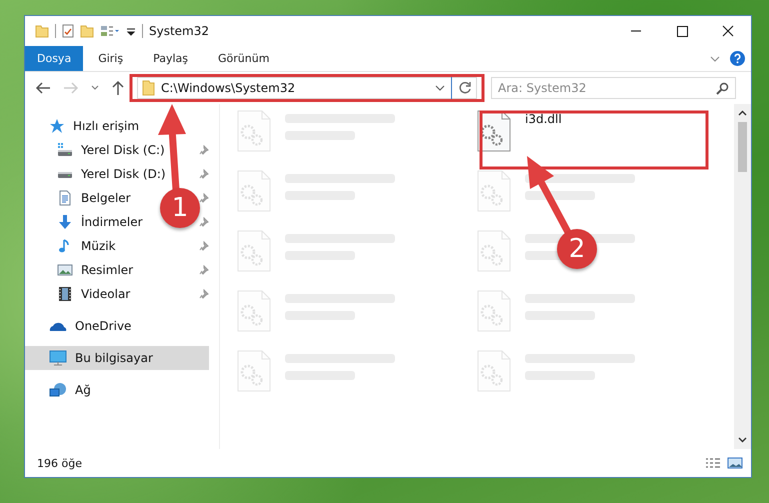 The height and width of the screenshot is (503, 769). I want to click on search-icon, so click(722, 88).